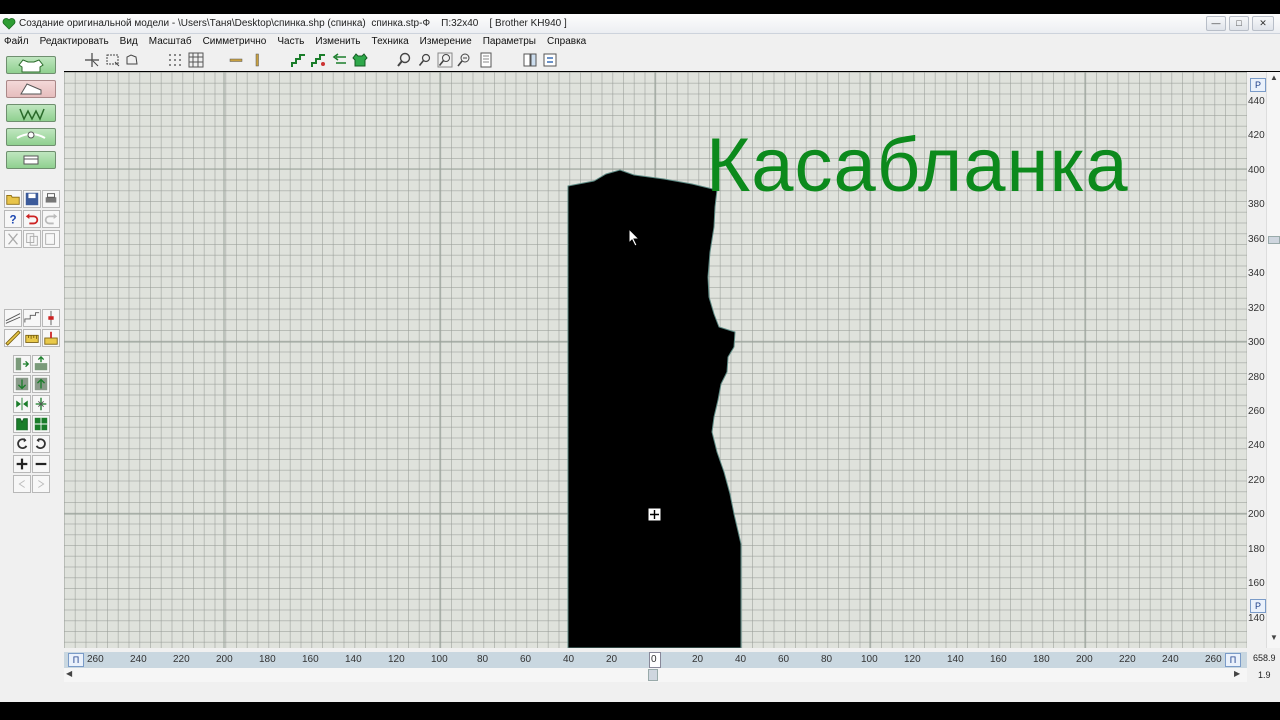 The image size is (1280, 720). Describe the element at coordinates (1041, 659) in the screenshot. I see `hruler-label: 180` at that location.